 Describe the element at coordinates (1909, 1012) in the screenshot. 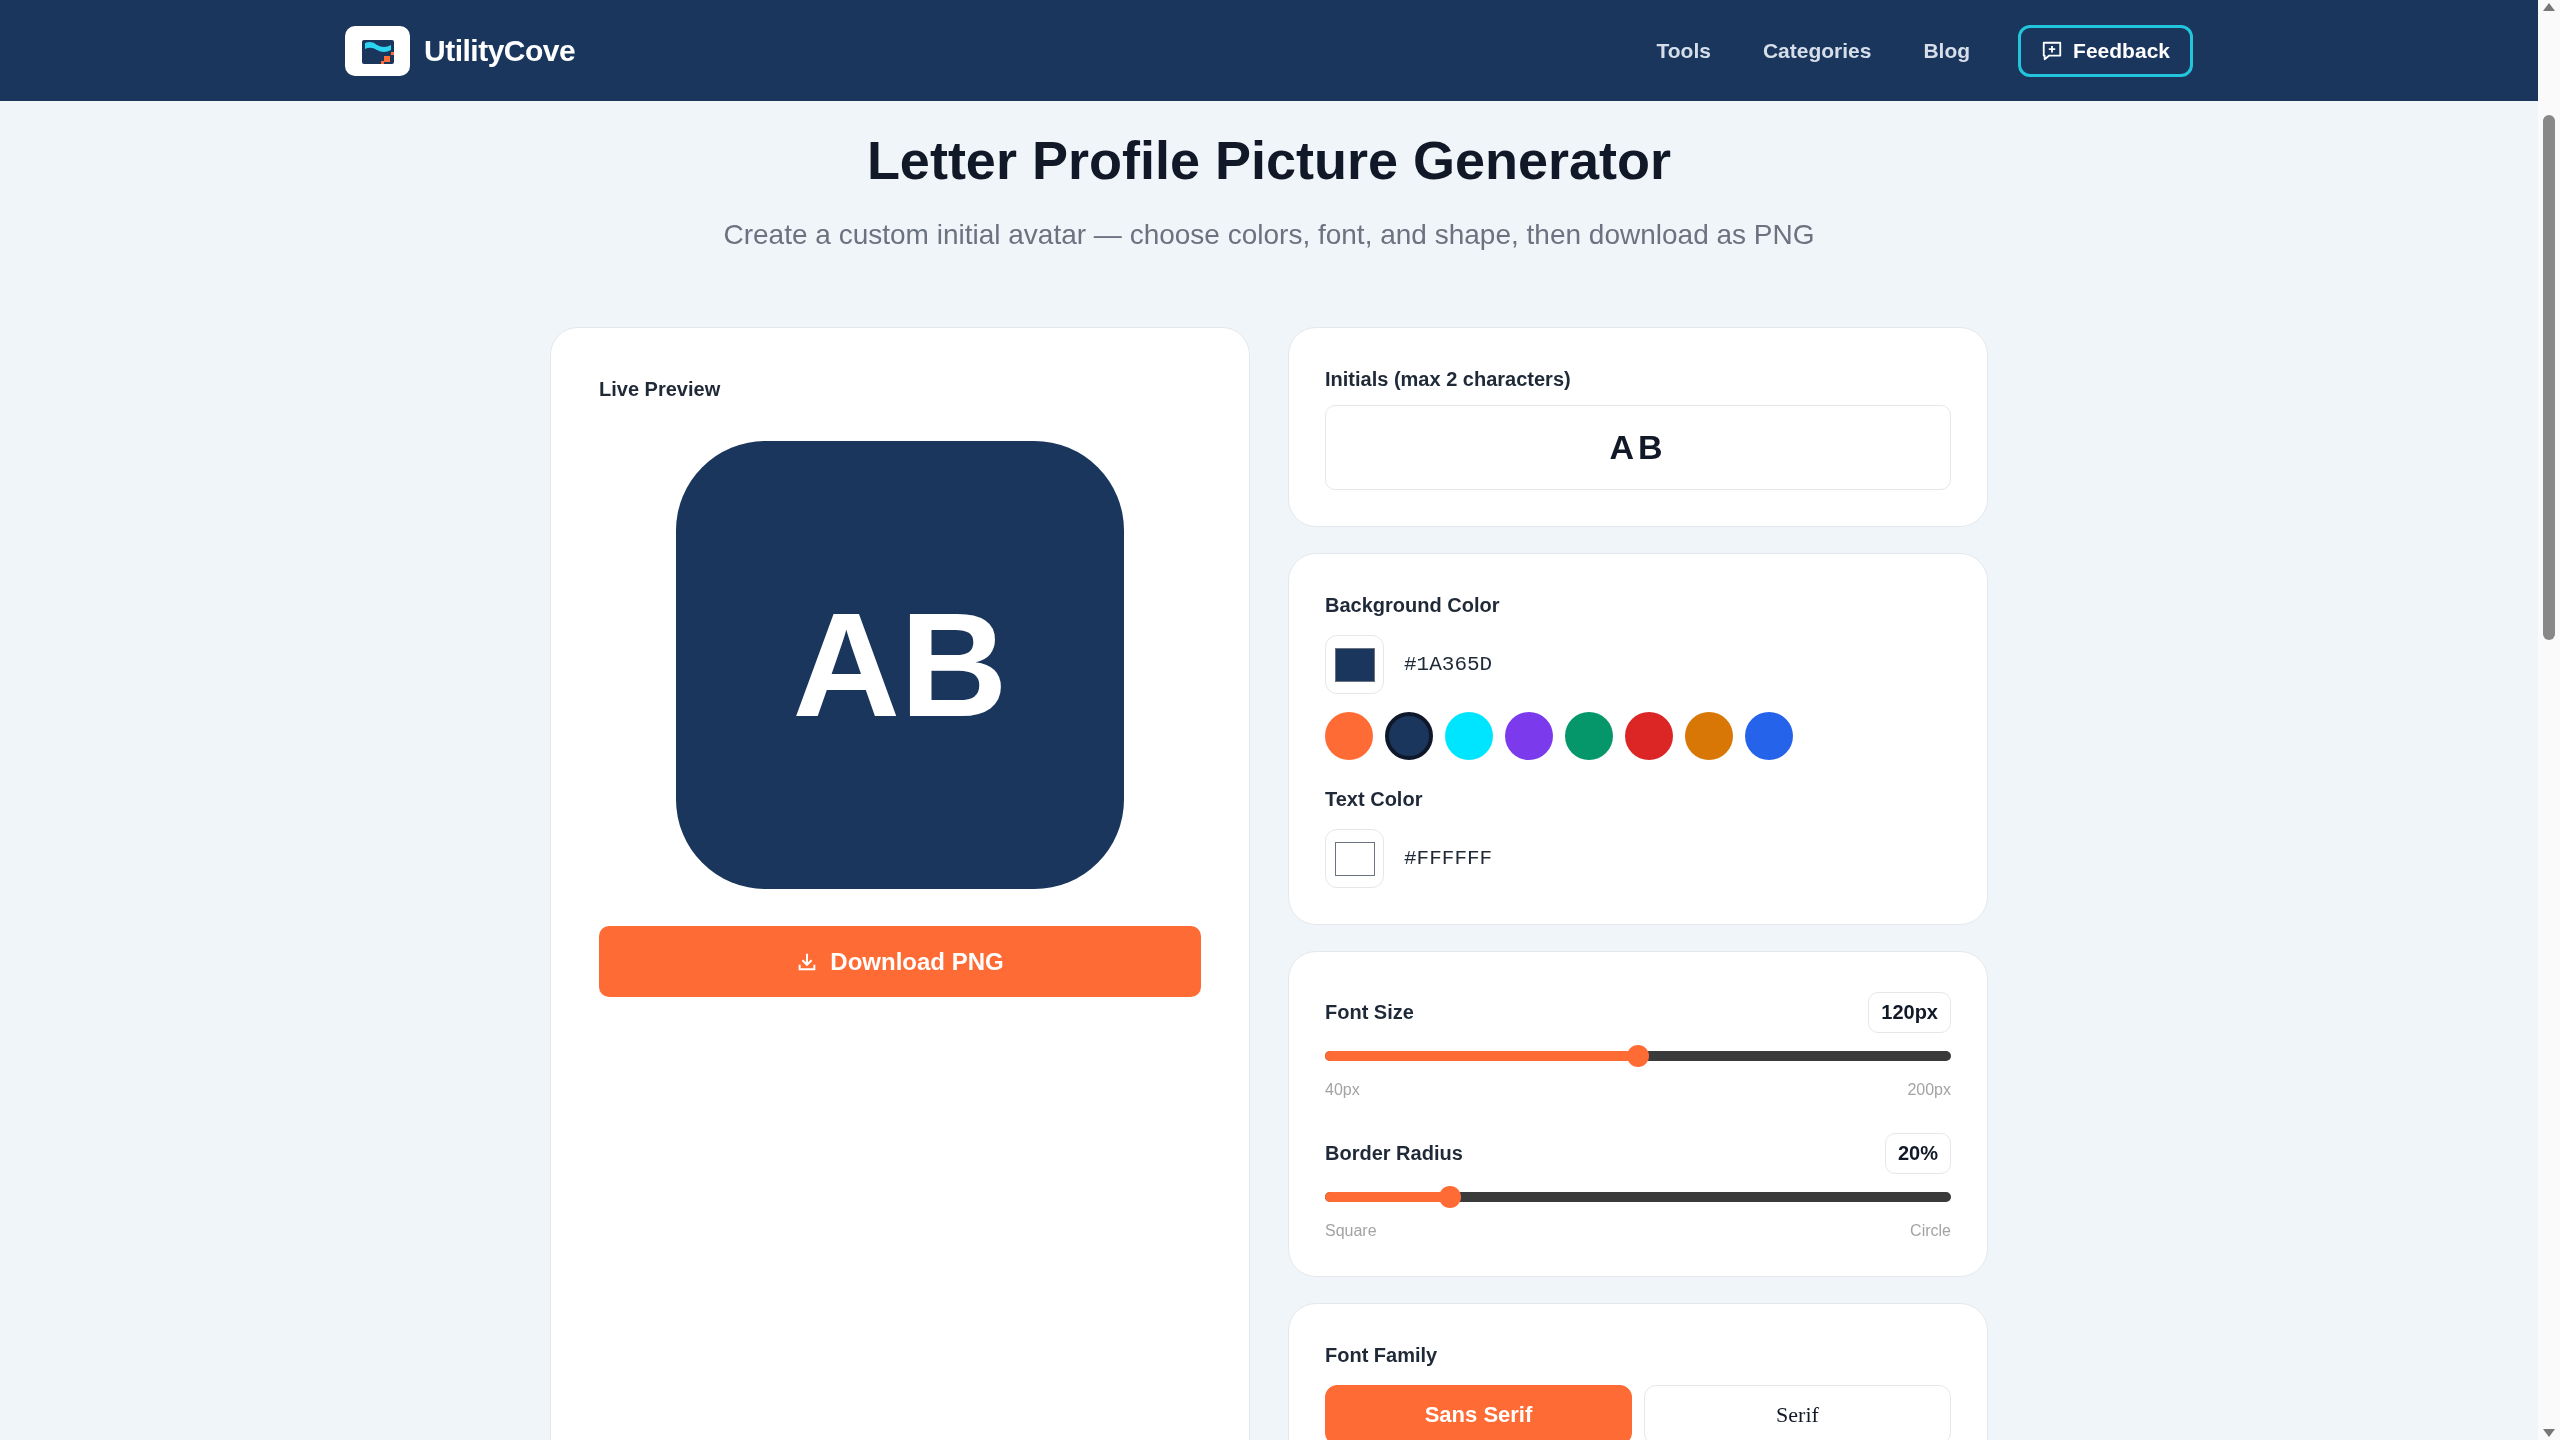

I see `value-badge: 120px` at that location.